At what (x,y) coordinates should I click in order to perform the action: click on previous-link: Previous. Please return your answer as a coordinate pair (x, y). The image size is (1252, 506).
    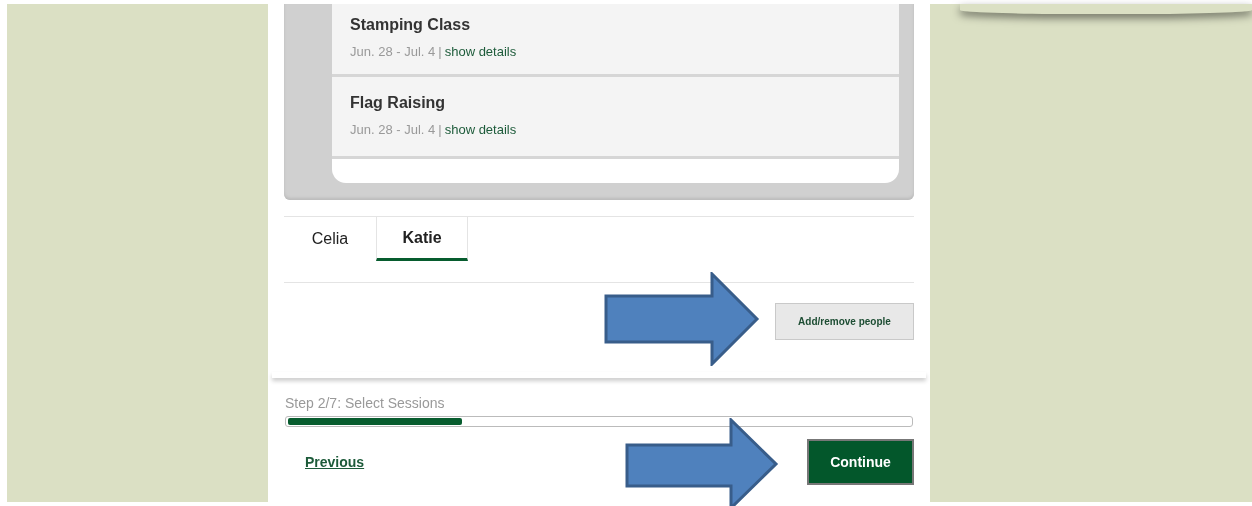
    Looking at the image, I should click on (335, 462).